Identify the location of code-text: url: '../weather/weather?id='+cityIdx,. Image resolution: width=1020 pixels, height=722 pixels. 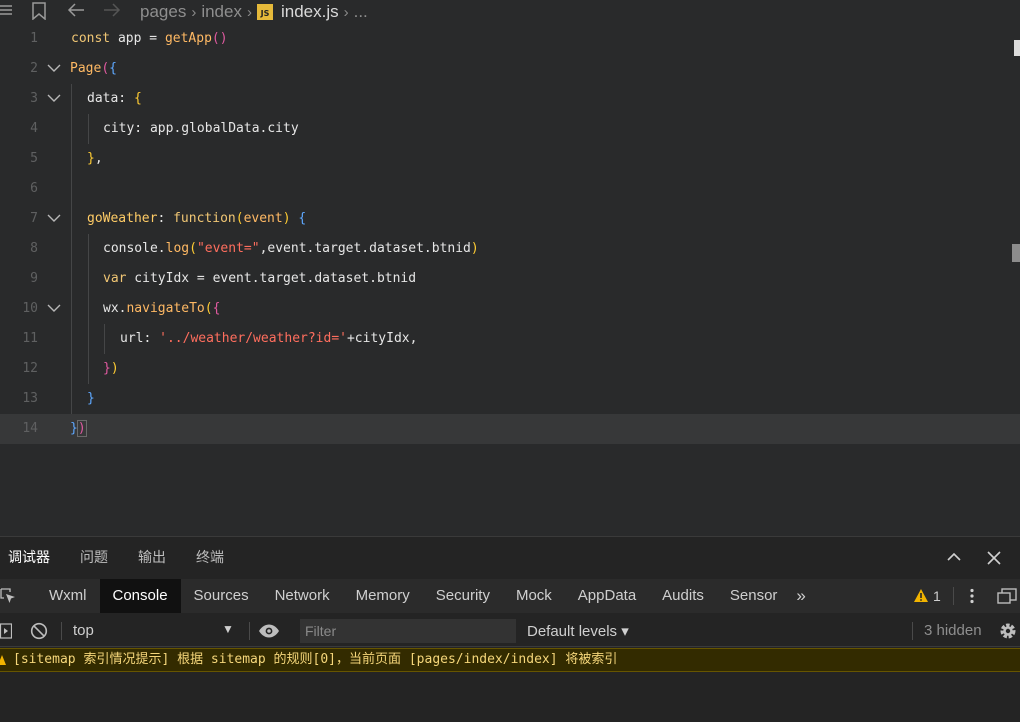
(269, 338).